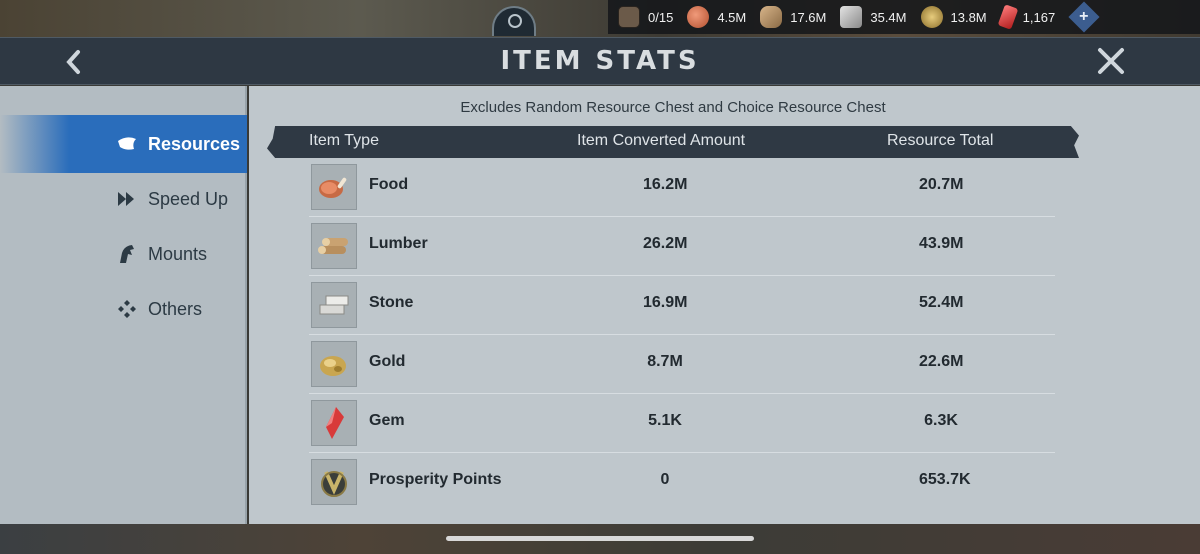  I want to click on food-meat-icon, so click(698, 17).